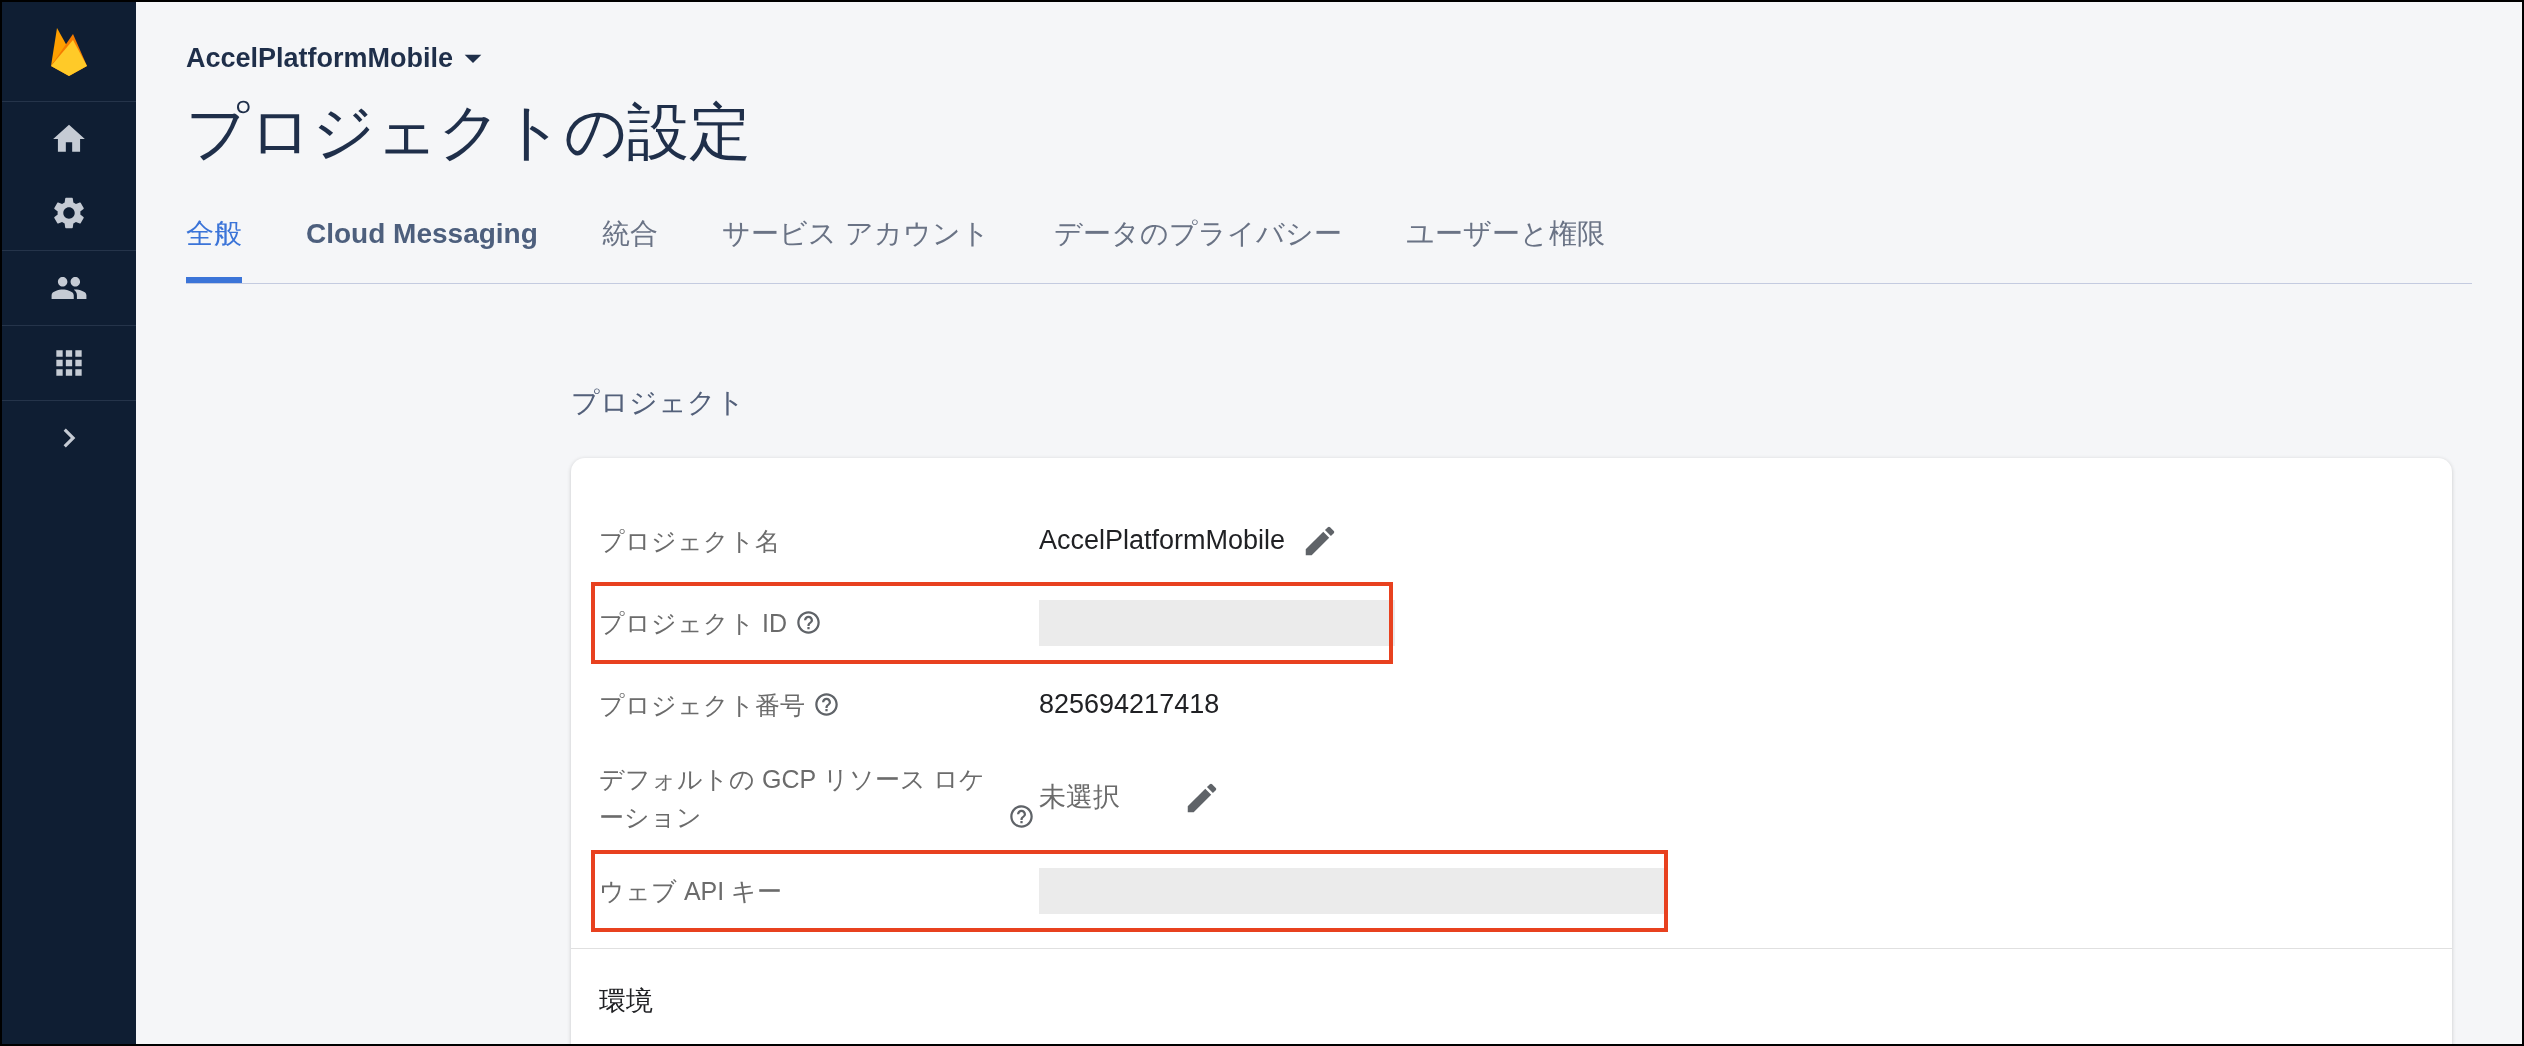 The height and width of the screenshot is (1046, 2524). I want to click on section-title: プロジェクト, so click(658, 402).